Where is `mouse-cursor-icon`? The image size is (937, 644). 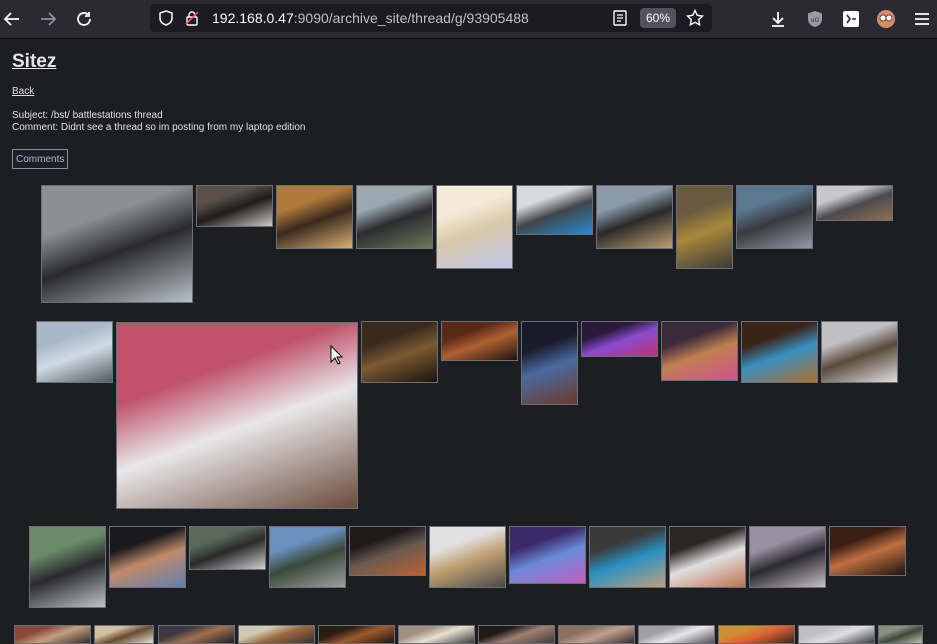 mouse-cursor-icon is located at coordinates (337, 356).